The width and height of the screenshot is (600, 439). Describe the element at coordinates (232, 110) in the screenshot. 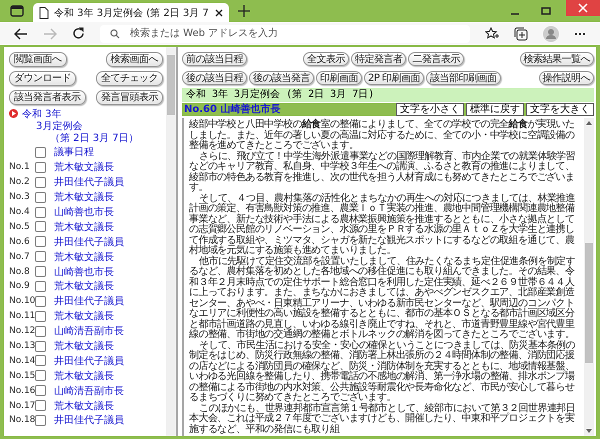

I see `speaker-name: No.60 山崎善也市長` at that location.